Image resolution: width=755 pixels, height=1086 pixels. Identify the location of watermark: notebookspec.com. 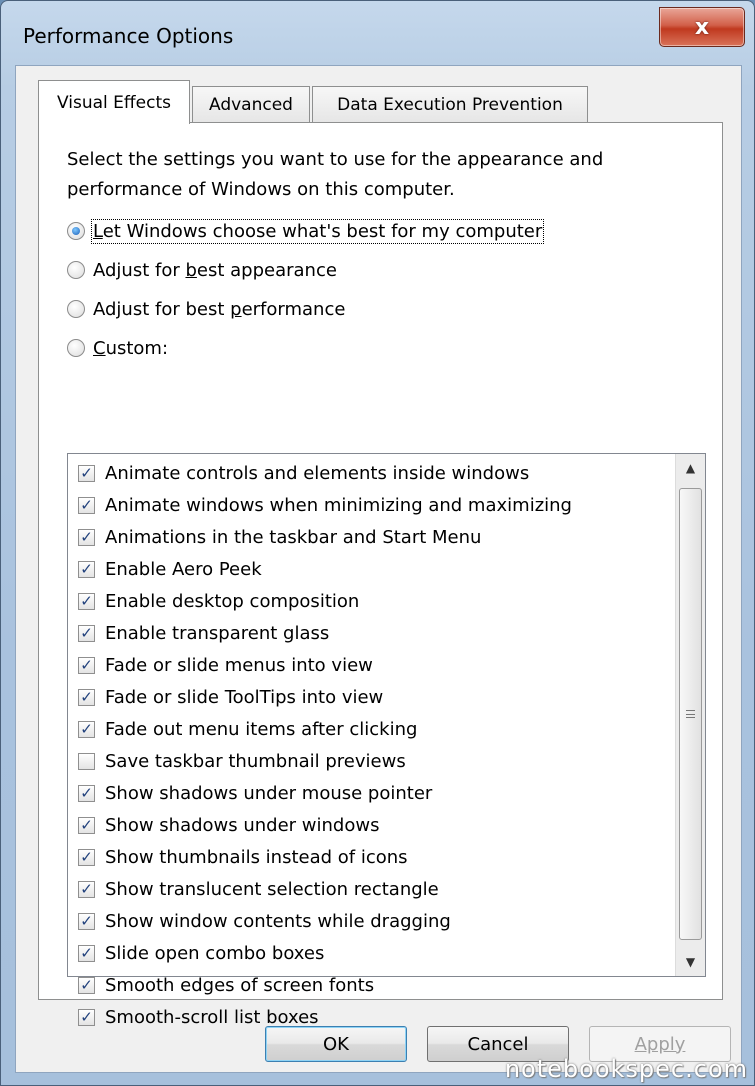
(626, 1069).